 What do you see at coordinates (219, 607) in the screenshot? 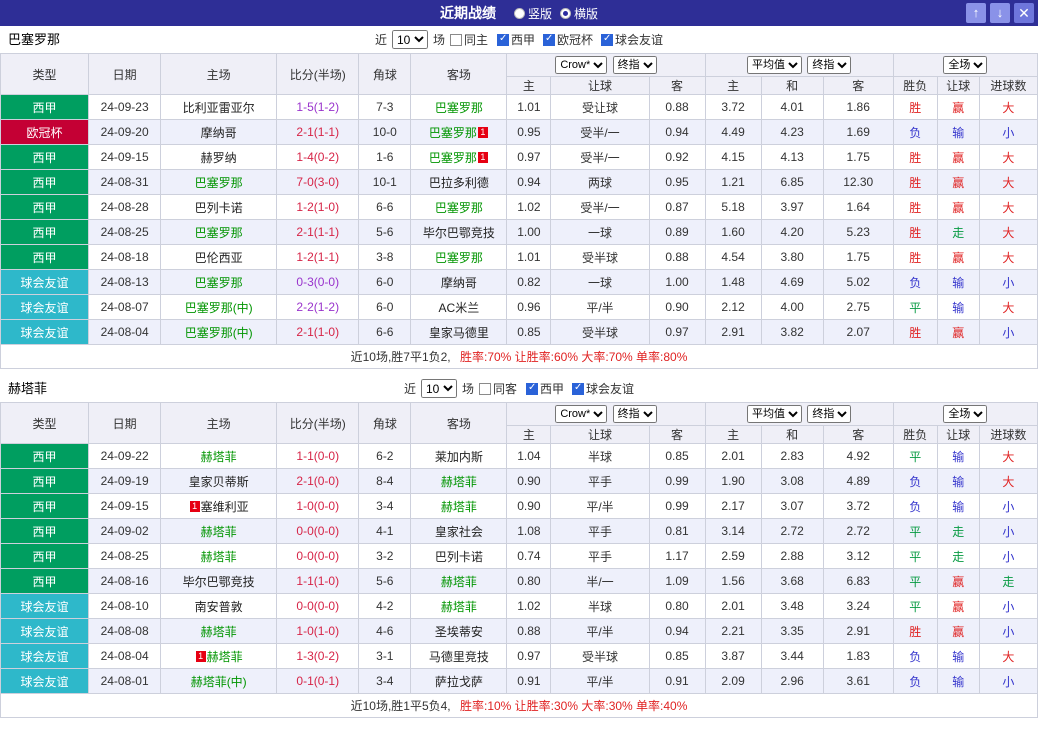
I see `home-team-link: 南安普敦` at bounding box center [219, 607].